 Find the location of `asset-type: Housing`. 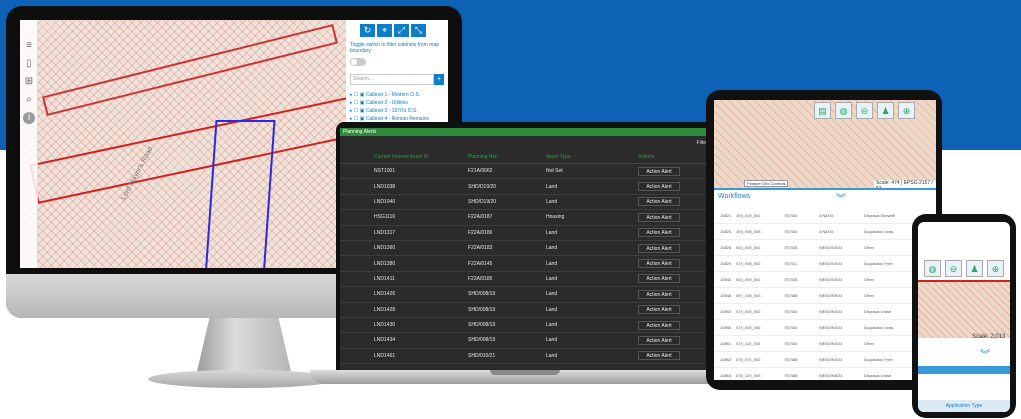

asset-type: Housing is located at coordinates (555, 217).